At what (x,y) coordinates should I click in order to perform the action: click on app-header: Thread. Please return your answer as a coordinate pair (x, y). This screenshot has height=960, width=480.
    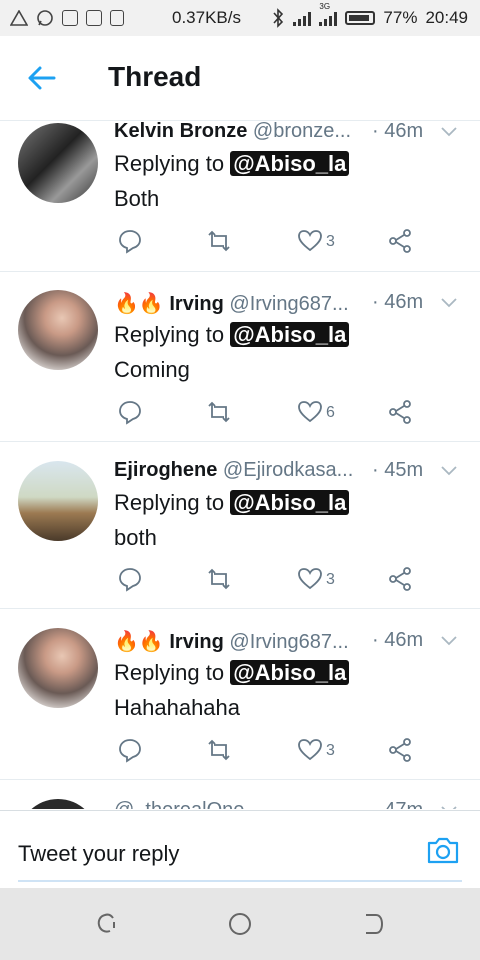
    Looking at the image, I should click on (240, 78).